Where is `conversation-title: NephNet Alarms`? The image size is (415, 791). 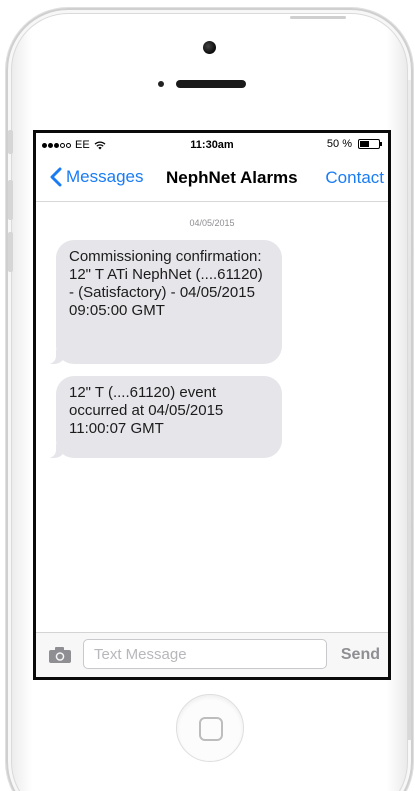
conversation-title: NephNet Alarms is located at coordinates (232, 177).